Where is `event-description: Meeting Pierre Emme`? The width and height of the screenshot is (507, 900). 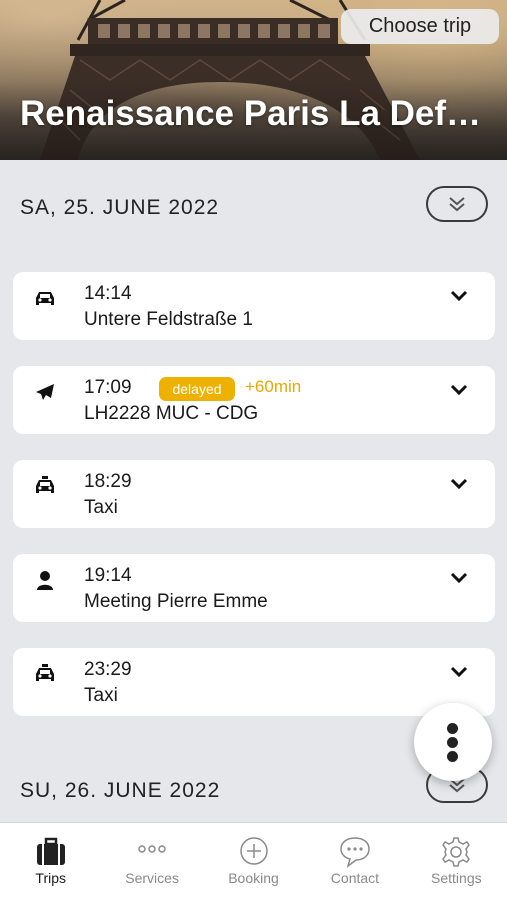
event-description: Meeting Pierre Emme is located at coordinates (176, 601).